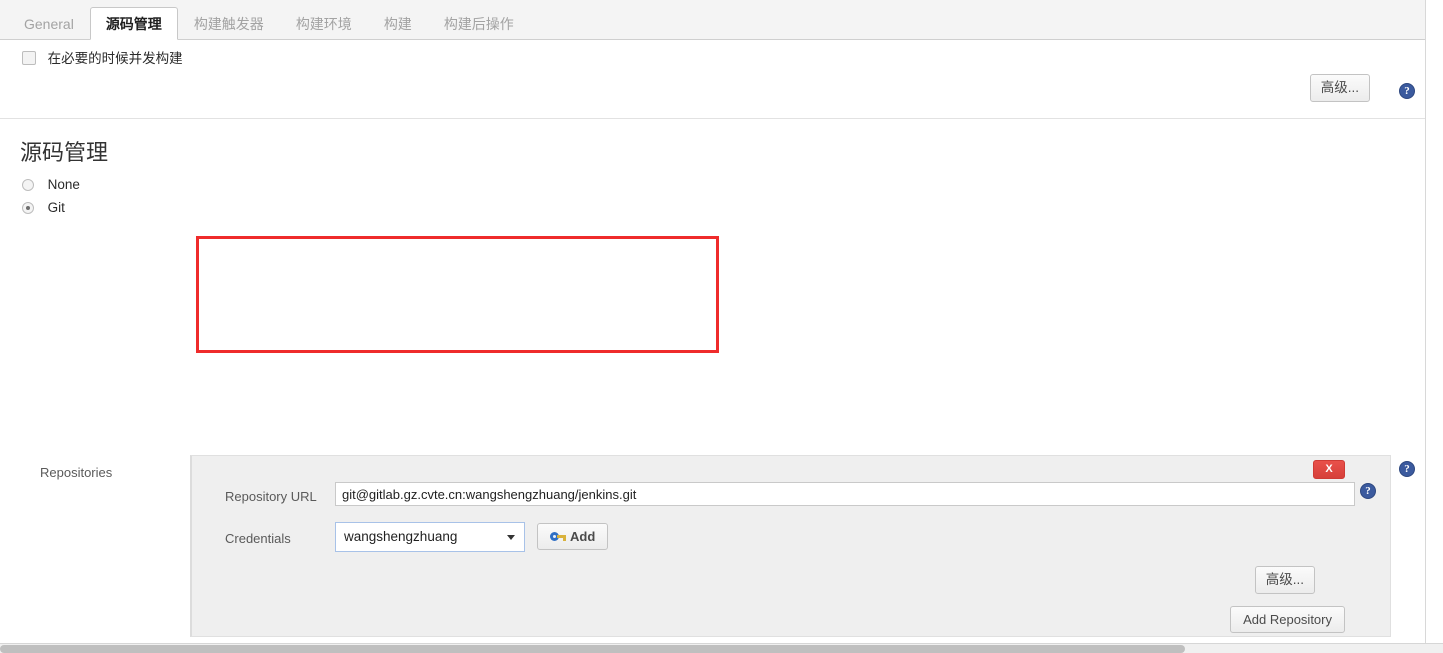  What do you see at coordinates (583, 536) in the screenshot?
I see `add-credentials-label: Add` at bounding box center [583, 536].